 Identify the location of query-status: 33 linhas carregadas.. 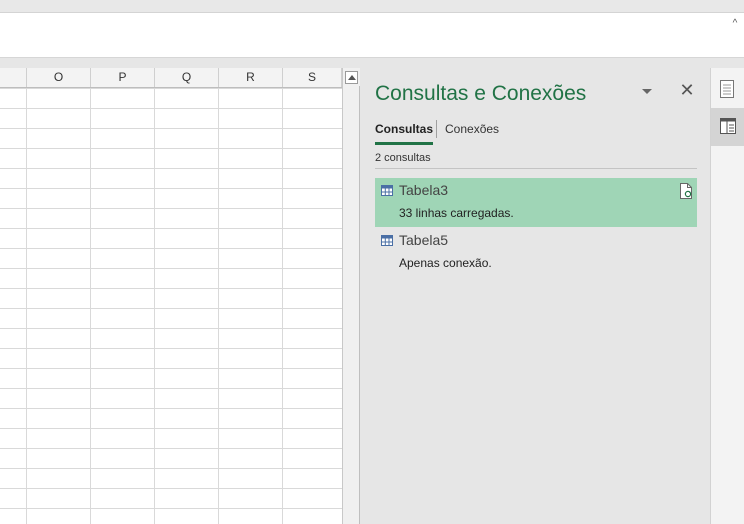
(456, 213).